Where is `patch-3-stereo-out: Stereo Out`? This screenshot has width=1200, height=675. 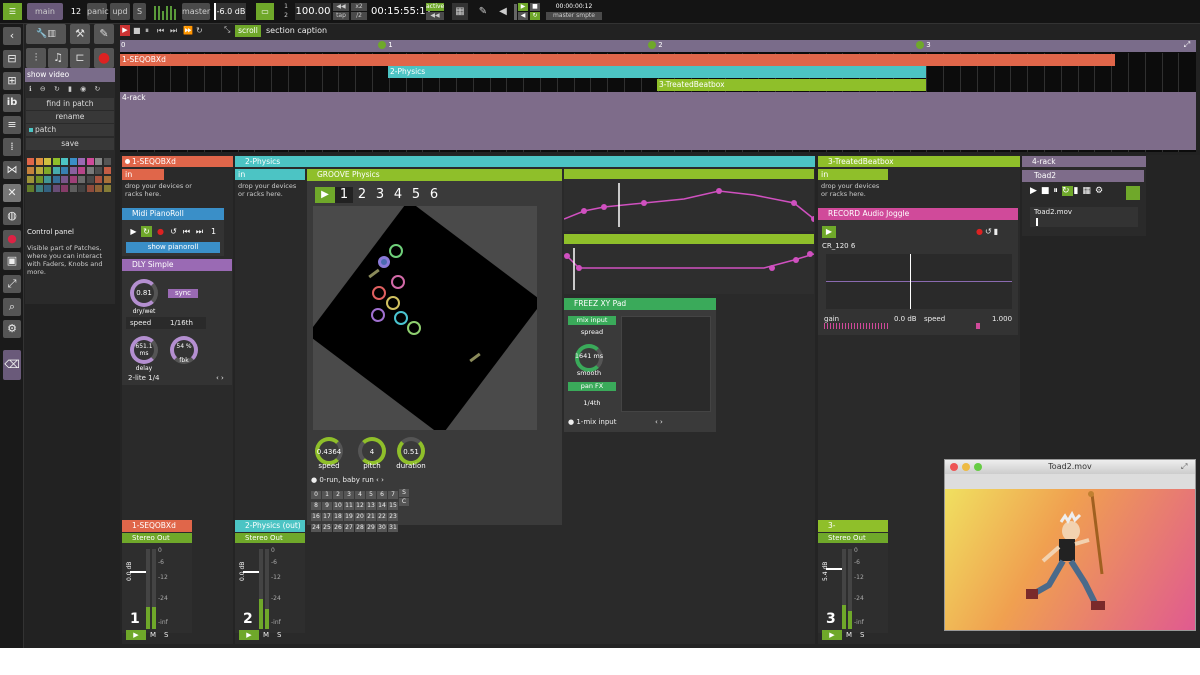
patch-3-stereo-out: Stereo Out is located at coordinates (853, 538).